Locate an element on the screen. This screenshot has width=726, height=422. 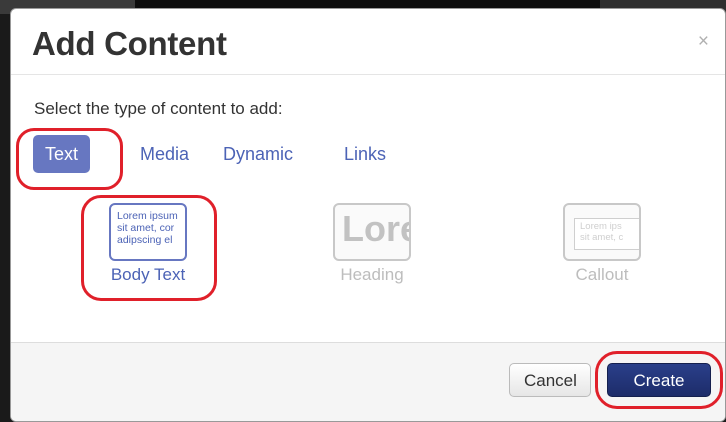
thumbnail-line: adipscing el is located at coordinates (145, 240).